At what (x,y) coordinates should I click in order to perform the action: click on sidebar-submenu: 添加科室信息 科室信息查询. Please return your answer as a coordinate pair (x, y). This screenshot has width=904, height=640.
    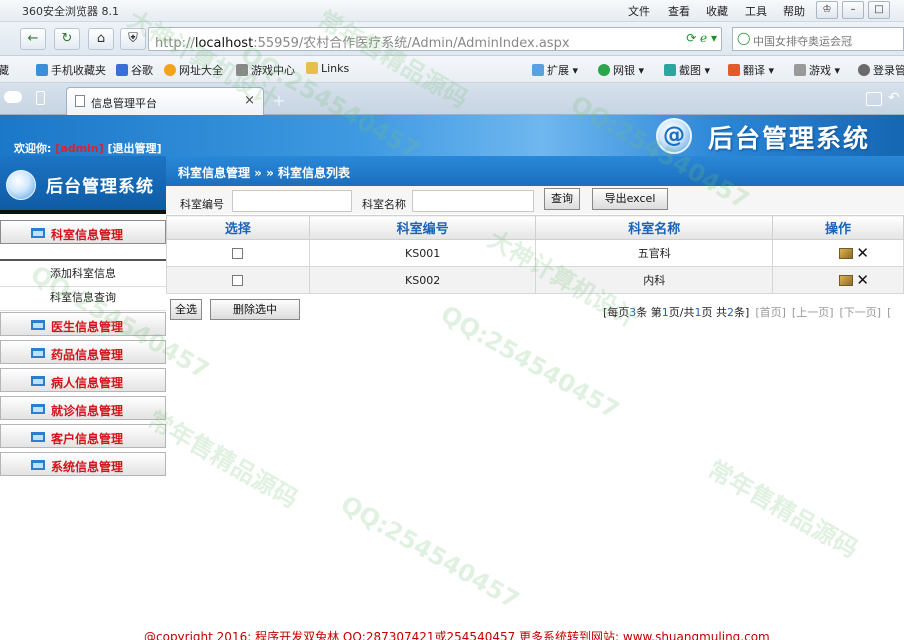
    Looking at the image, I should click on (83, 285).